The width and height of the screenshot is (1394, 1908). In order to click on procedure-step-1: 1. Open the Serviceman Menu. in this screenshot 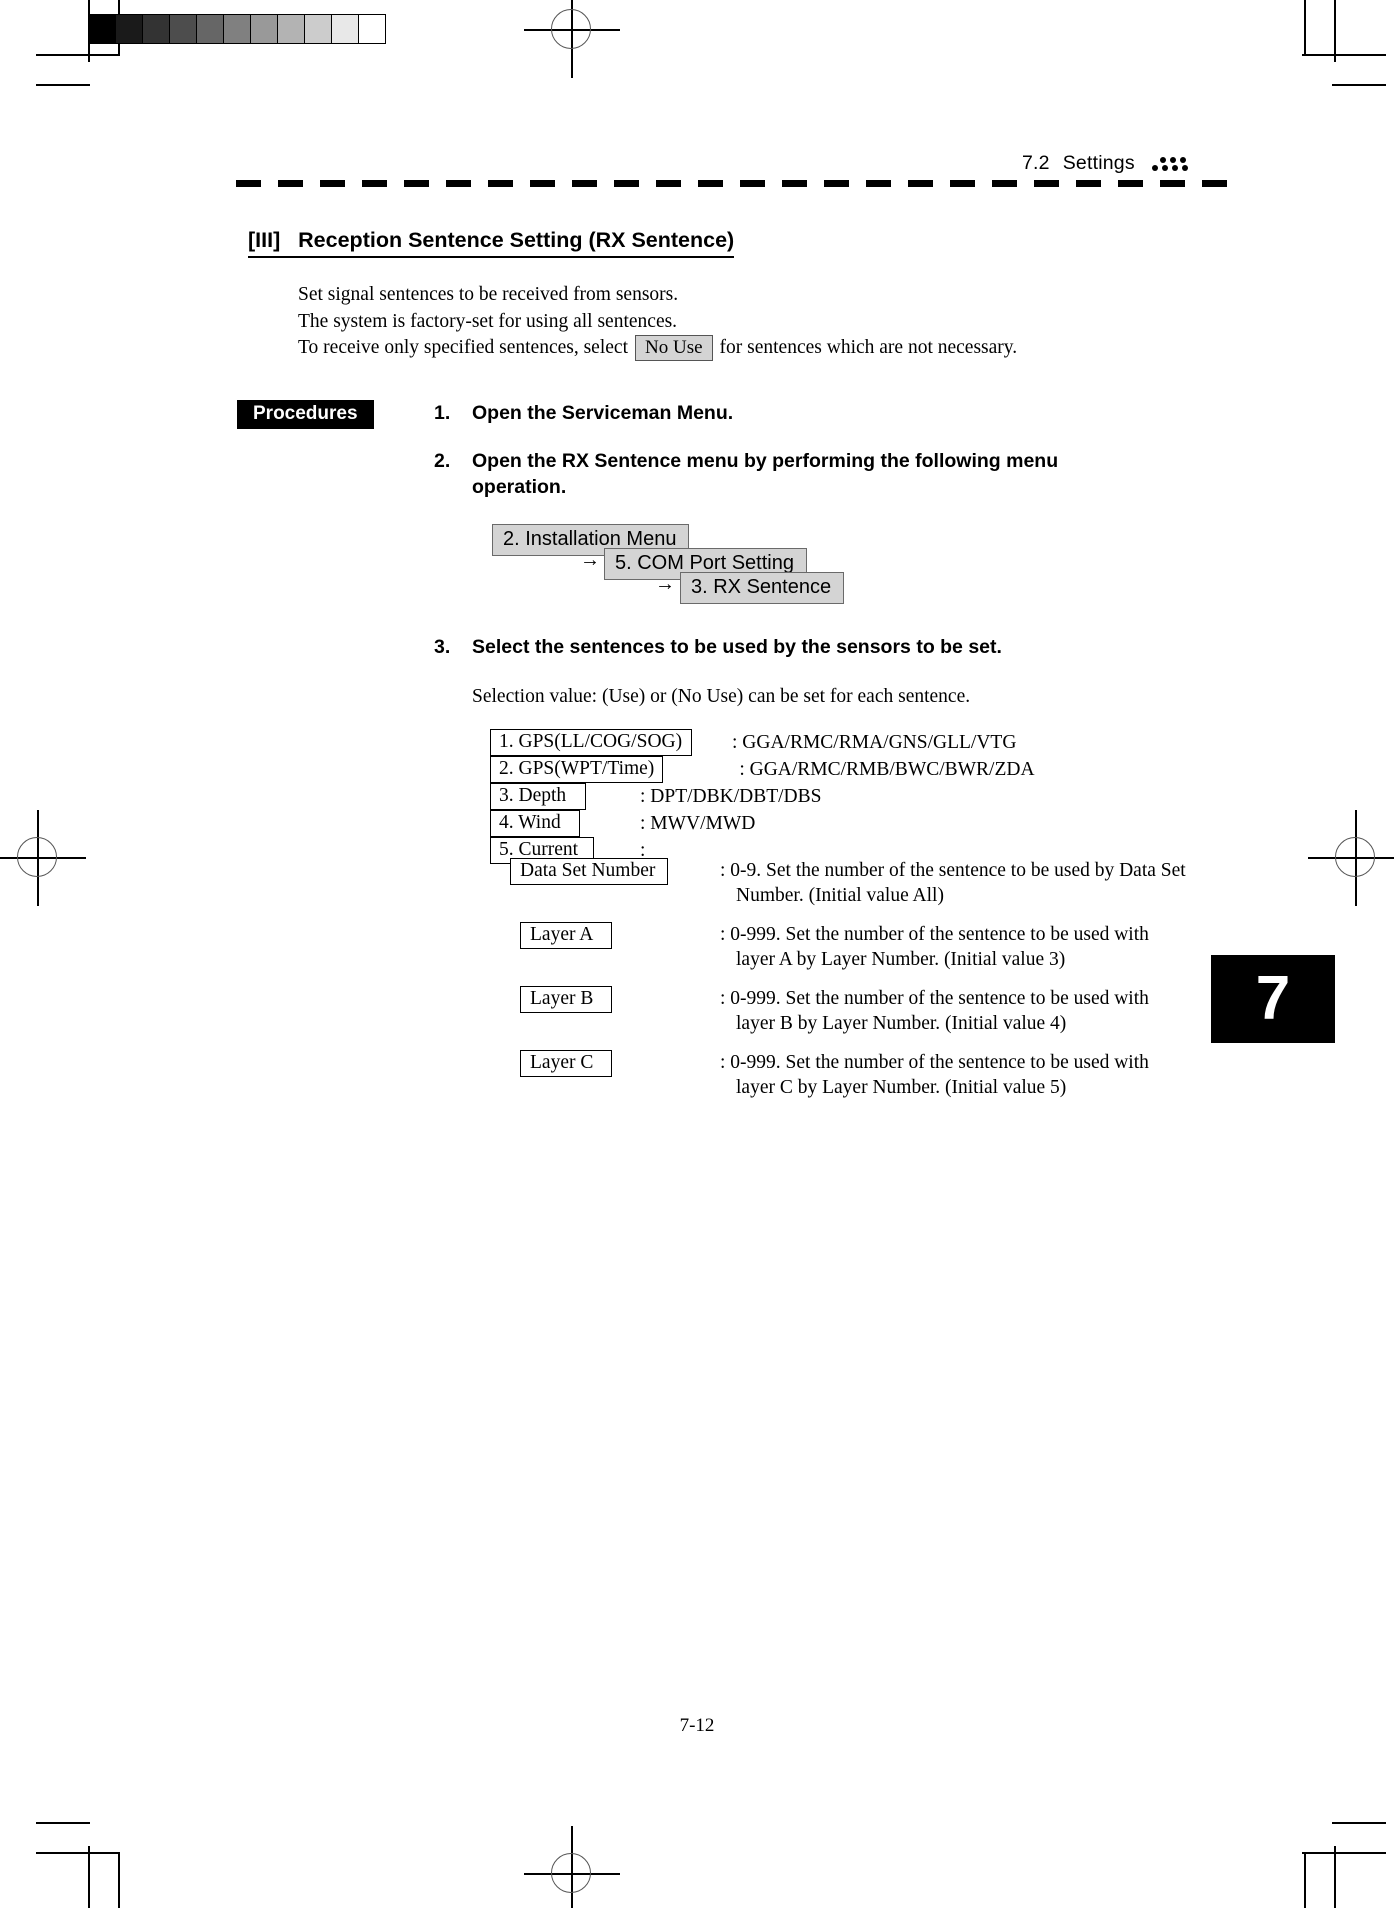, I will do `click(583, 413)`.